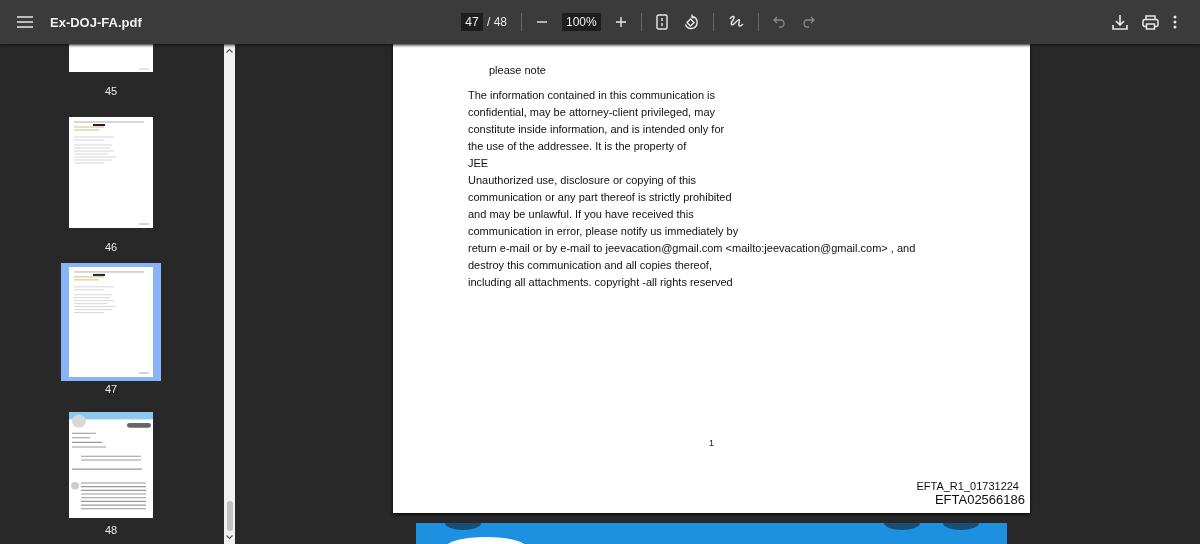  What do you see at coordinates (229, 537) in the screenshot?
I see `scroll-down-icon` at bounding box center [229, 537].